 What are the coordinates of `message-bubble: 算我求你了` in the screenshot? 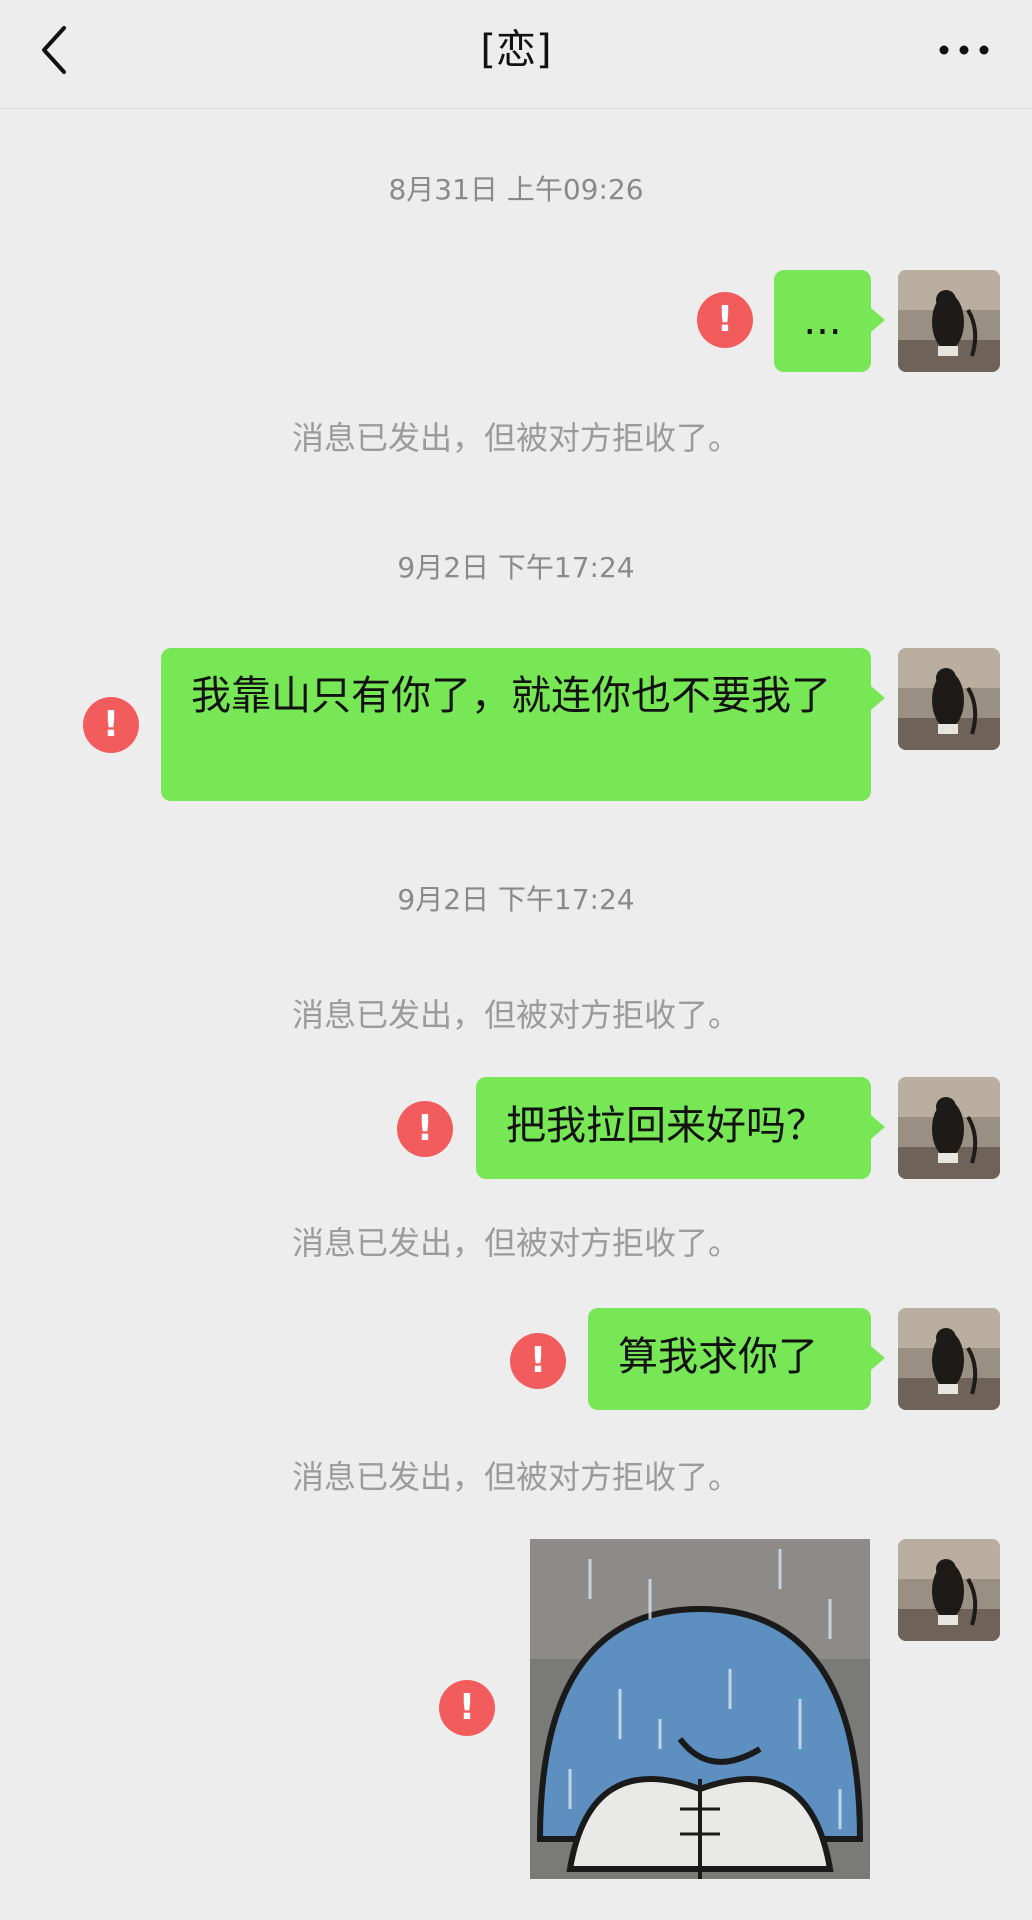 It's located at (736, 1359).